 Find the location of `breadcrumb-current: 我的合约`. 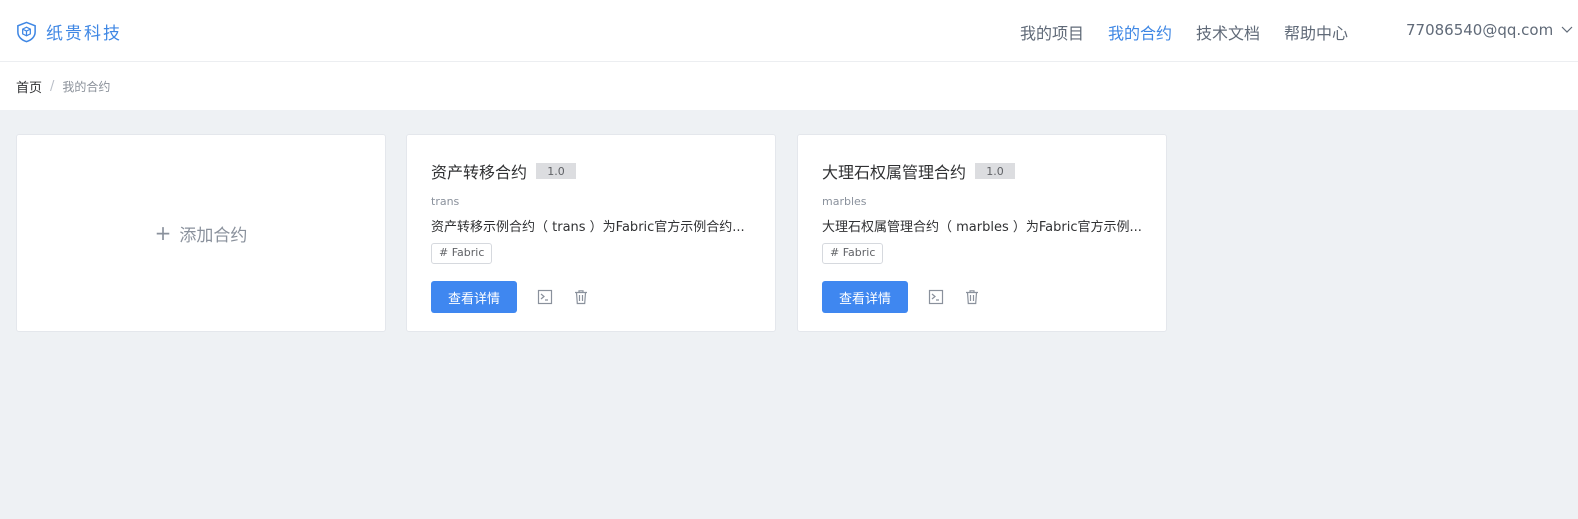

breadcrumb-current: 我的合约 is located at coordinates (86, 86).